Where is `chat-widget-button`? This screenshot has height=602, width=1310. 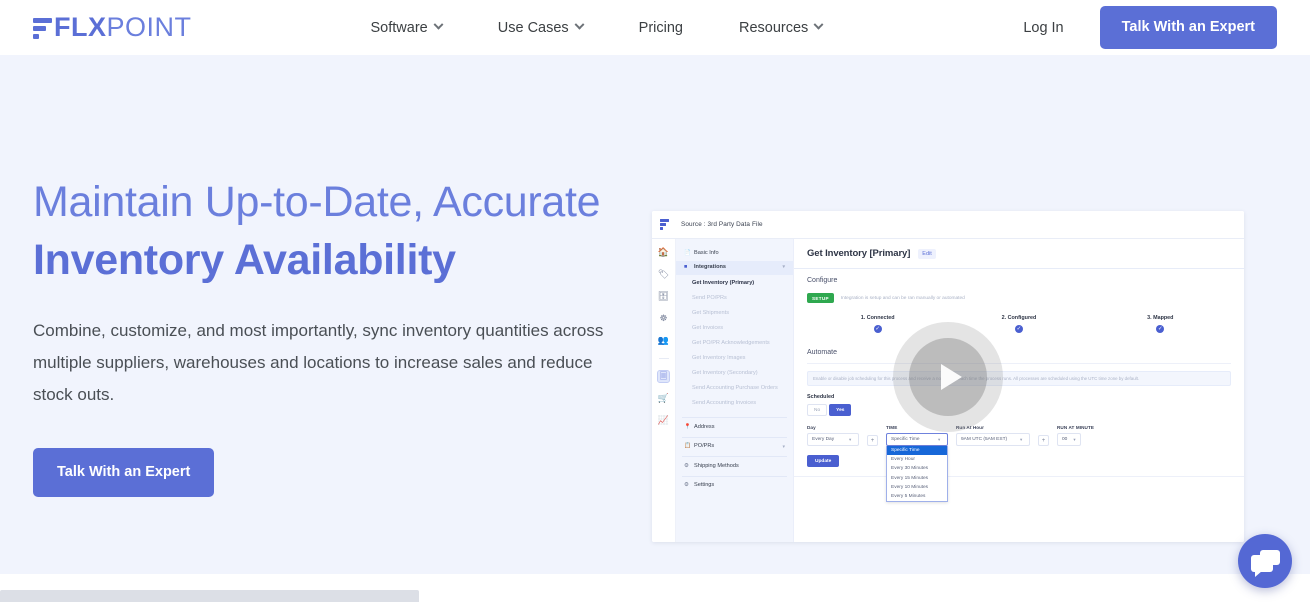 chat-widget-button is located at coordinates (1265, 561).